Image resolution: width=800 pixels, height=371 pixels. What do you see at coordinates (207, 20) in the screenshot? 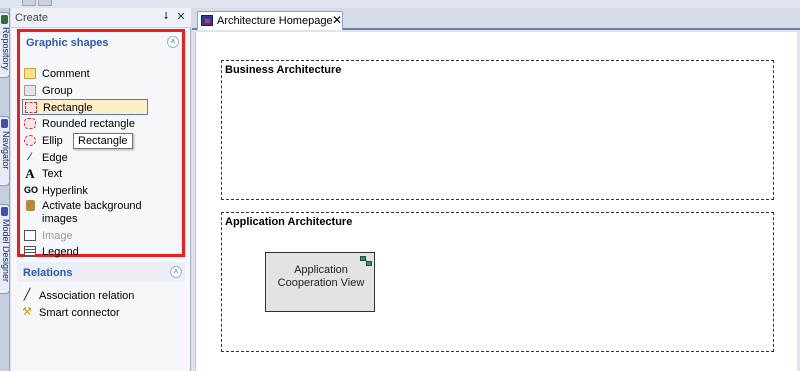
I see `model-icon` at bounding box center [207, 20].